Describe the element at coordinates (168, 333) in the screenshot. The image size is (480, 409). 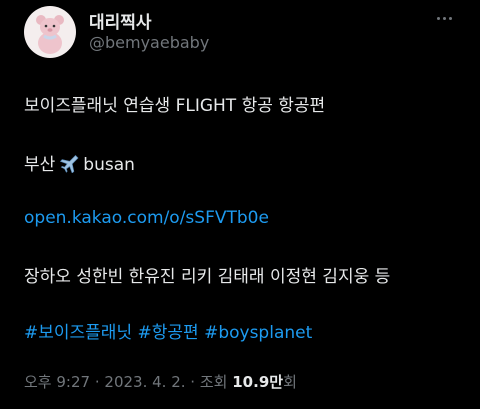
I see `hashtag-flight: #항공편` at that location.